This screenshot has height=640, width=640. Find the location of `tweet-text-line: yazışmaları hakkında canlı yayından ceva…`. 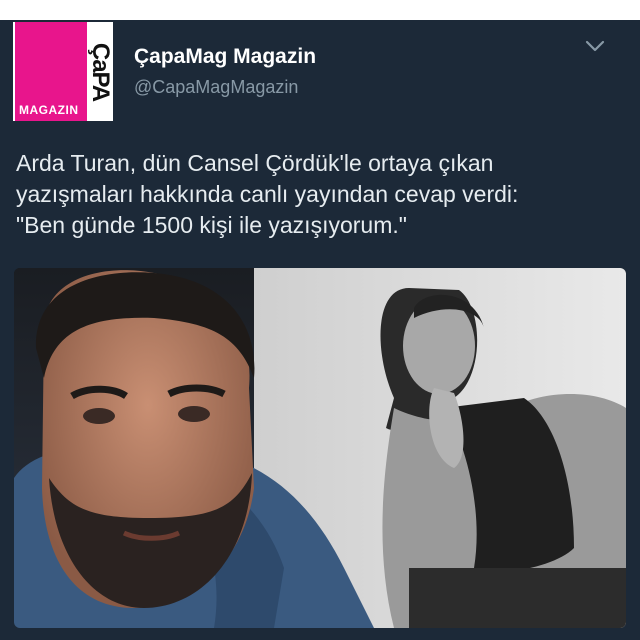

tweet-text-line: yazışmaları hakkında canlı yayından ceva… is located at coordinates (267, 194).